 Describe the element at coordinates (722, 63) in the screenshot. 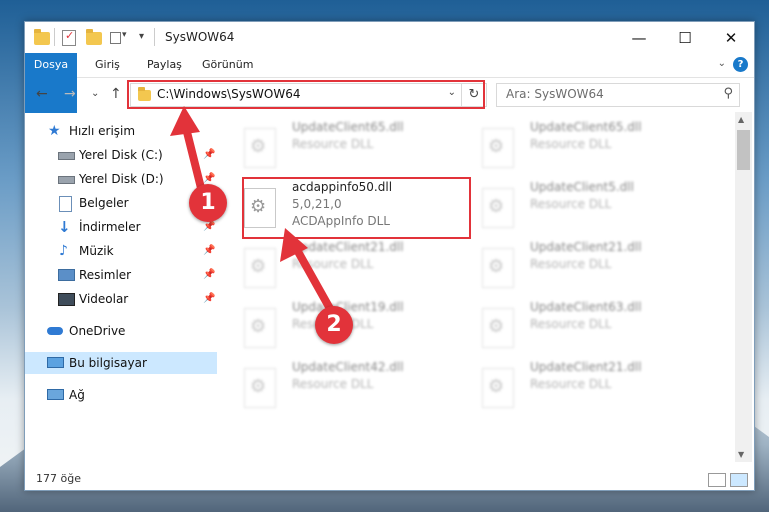

I see `ribbon-expand-icon: ⌄` at that location.